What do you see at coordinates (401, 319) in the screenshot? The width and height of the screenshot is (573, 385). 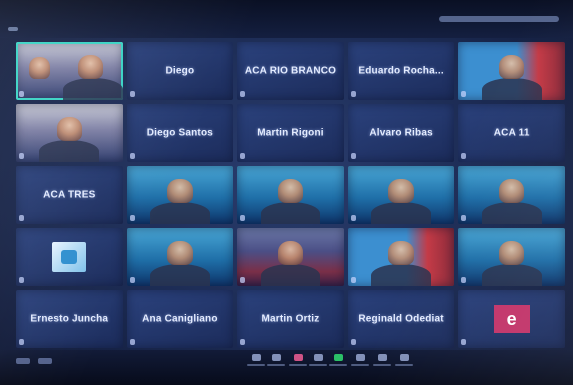 I see `participant-tile: Reginald Odediat` at bounding box center [401, 319].